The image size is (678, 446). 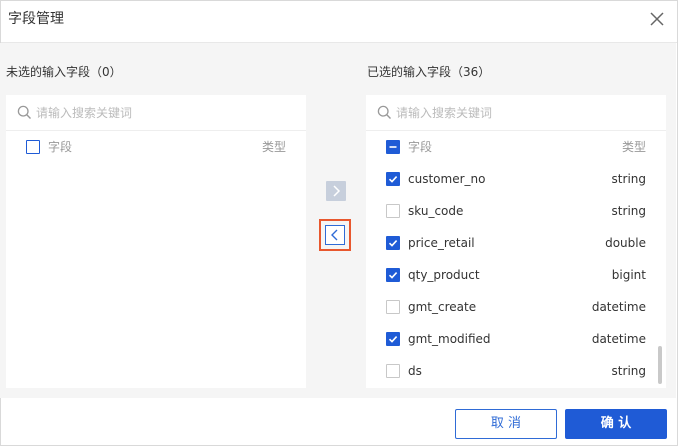 What do you see at coordinates (506, 424) in the screenshot?
I see `cancel-button: 取 消` at bounding box center [506, 424].